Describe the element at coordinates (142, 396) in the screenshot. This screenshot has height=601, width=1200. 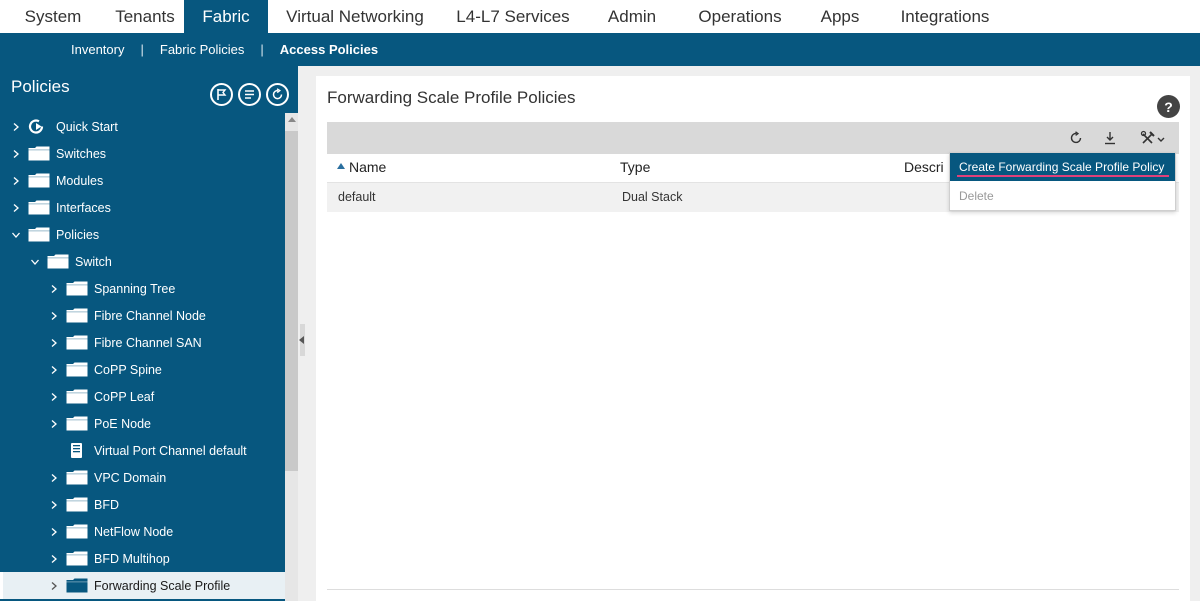
I see `tree-item: CoPP Leaf` at that location.